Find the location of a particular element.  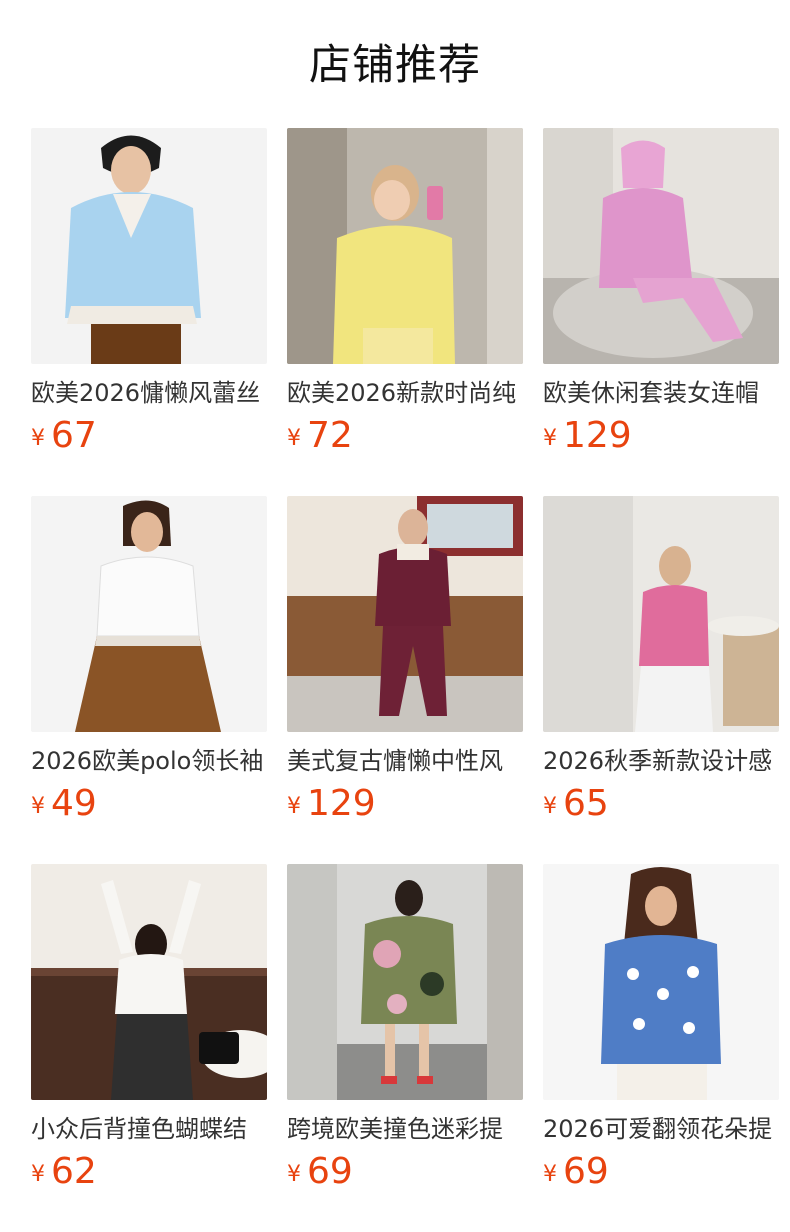

product-name: 欧美2026慵懒风蕾丝 is located at coordinates (149, 393).